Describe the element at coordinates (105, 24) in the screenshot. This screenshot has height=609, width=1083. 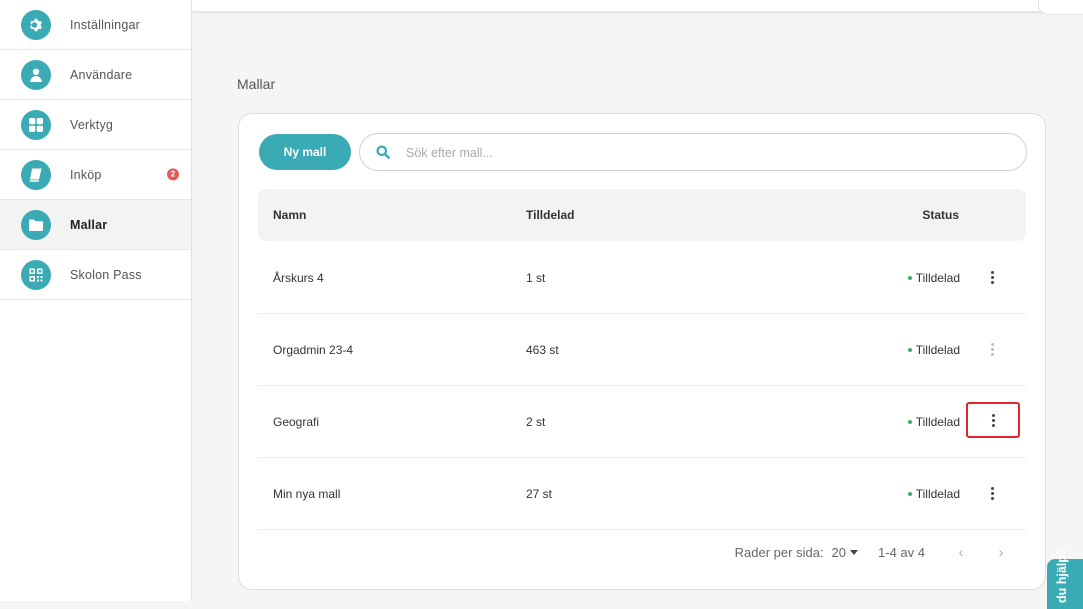
I see `sidebar-item-label: Inställningar` at that location.